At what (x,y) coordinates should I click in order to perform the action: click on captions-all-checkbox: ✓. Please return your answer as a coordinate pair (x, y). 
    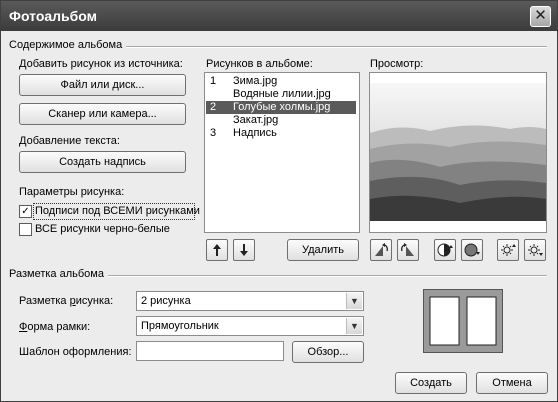
    Looking at the image, I should click on (25, 211).